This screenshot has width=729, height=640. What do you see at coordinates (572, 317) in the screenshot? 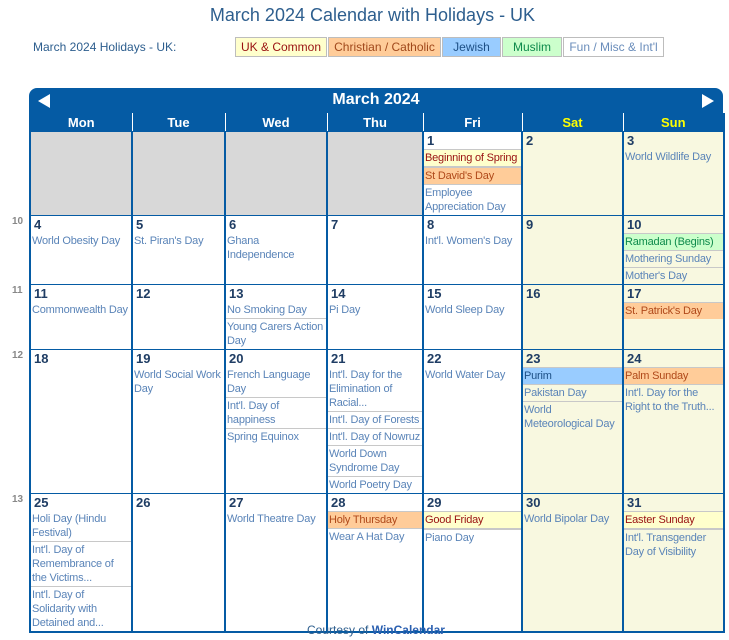
I see `day-cell: 16` at bounding box center [572, 317].